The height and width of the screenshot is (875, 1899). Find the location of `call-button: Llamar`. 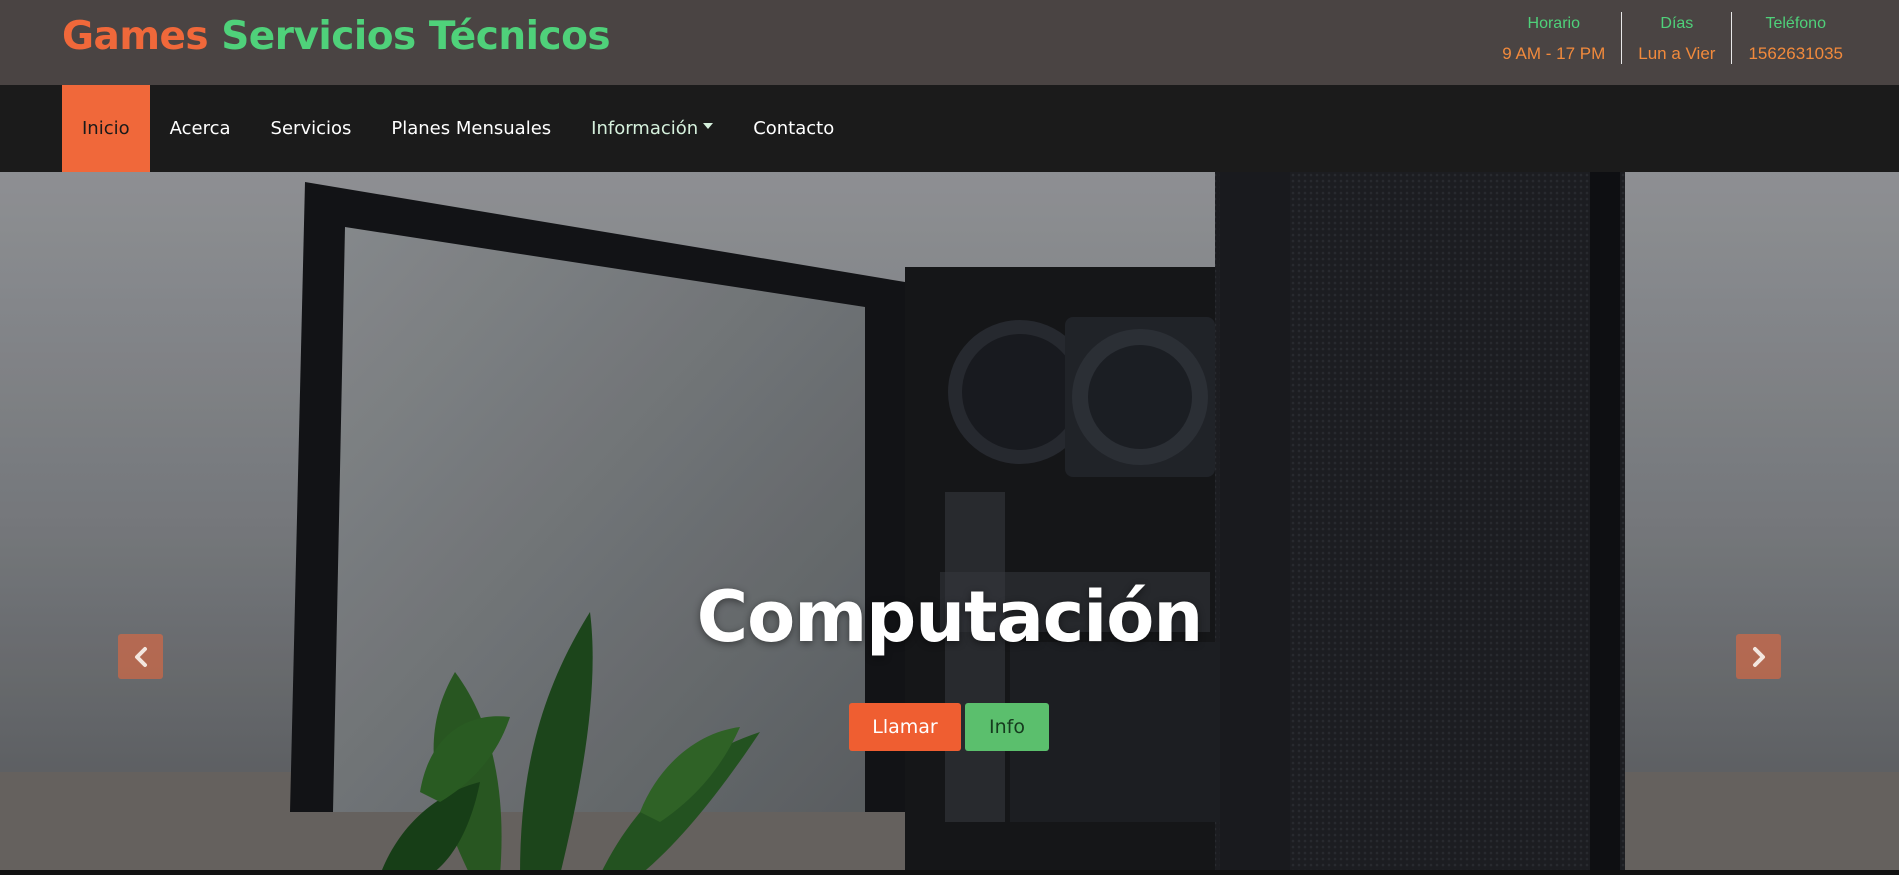

call-button: Llamar is located at coordinates (905, 727).